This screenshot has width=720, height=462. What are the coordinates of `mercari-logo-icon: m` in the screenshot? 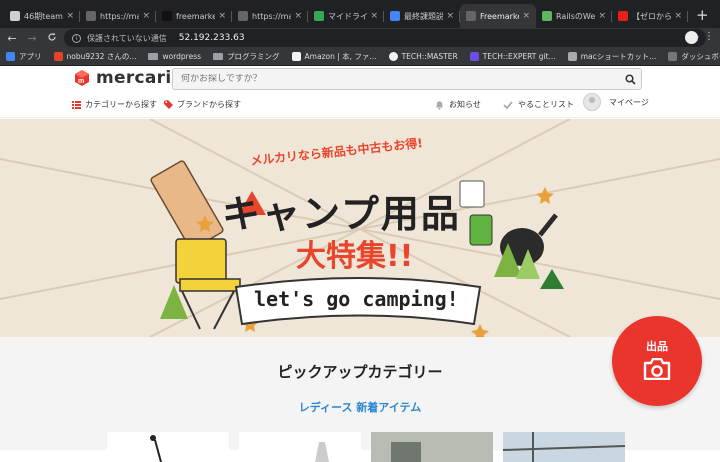 It's located at (82, 78).